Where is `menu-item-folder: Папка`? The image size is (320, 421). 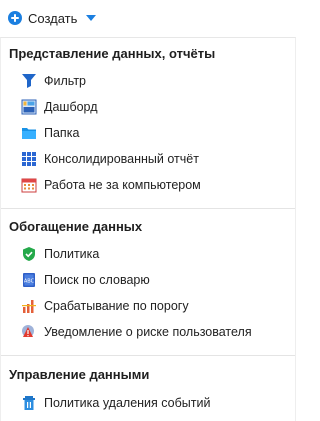
menu-item-folder: Папка is located at coordinates (50, 133).